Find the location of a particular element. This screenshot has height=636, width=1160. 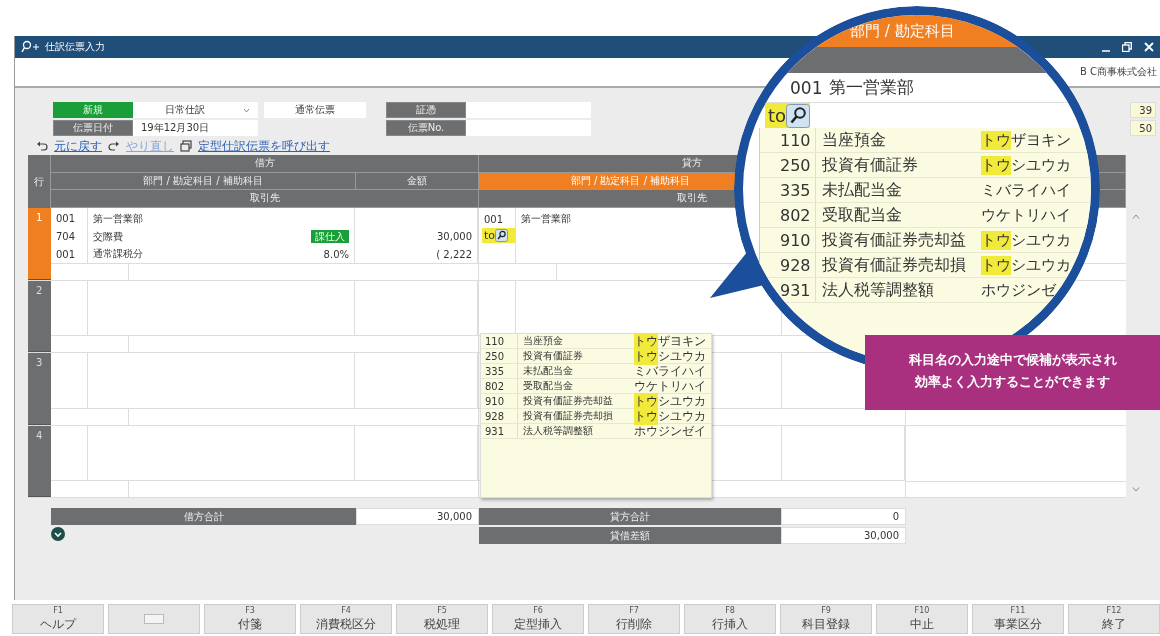

callout-text: 科目名の入力途中で候補が表示され効率よく入力することができます is located at coordinates (1012, 372).